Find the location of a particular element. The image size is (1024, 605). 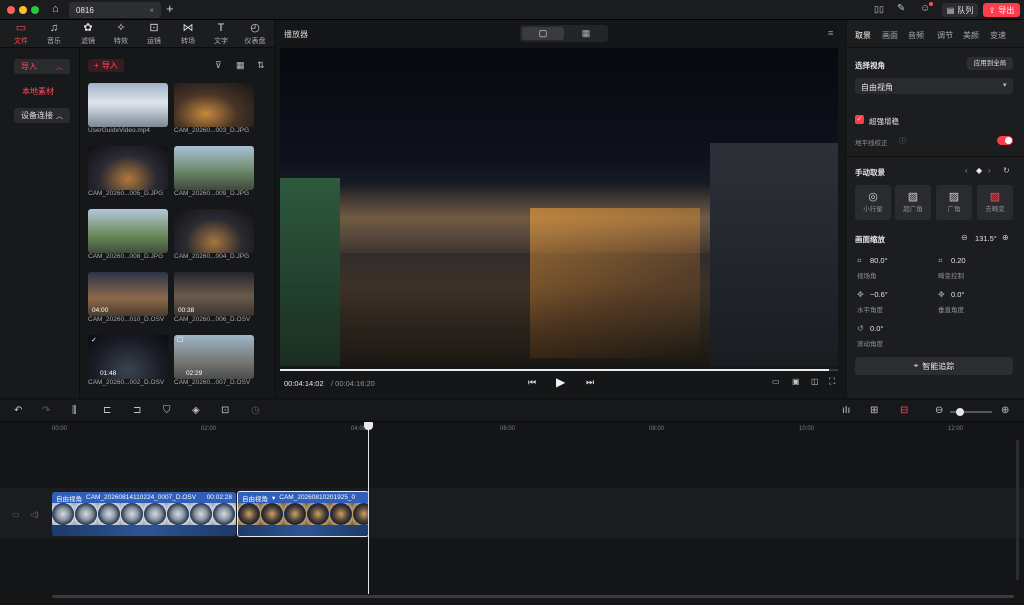

book-icon: ▯▯ is located at coordinates (879, 9).